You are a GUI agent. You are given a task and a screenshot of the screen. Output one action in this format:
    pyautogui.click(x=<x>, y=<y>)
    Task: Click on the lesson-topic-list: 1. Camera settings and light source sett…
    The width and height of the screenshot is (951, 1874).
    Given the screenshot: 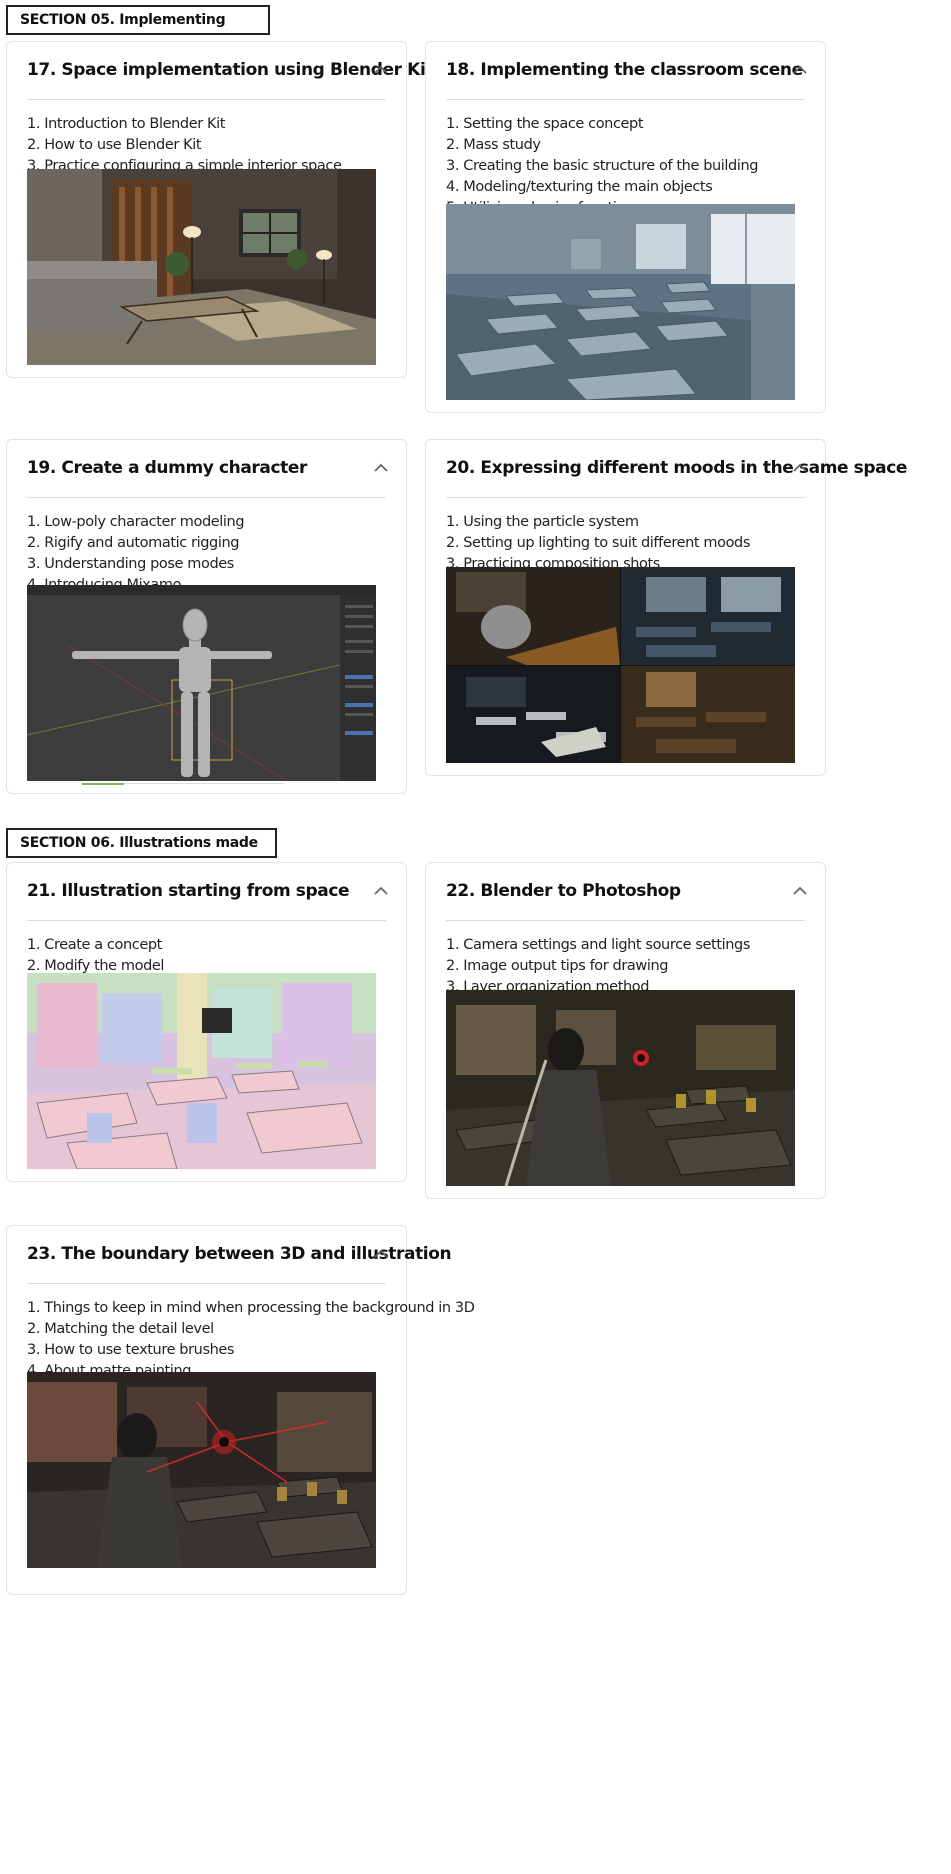 What is the action you would take?
    pyautogui.click(x=598, y=966)
    